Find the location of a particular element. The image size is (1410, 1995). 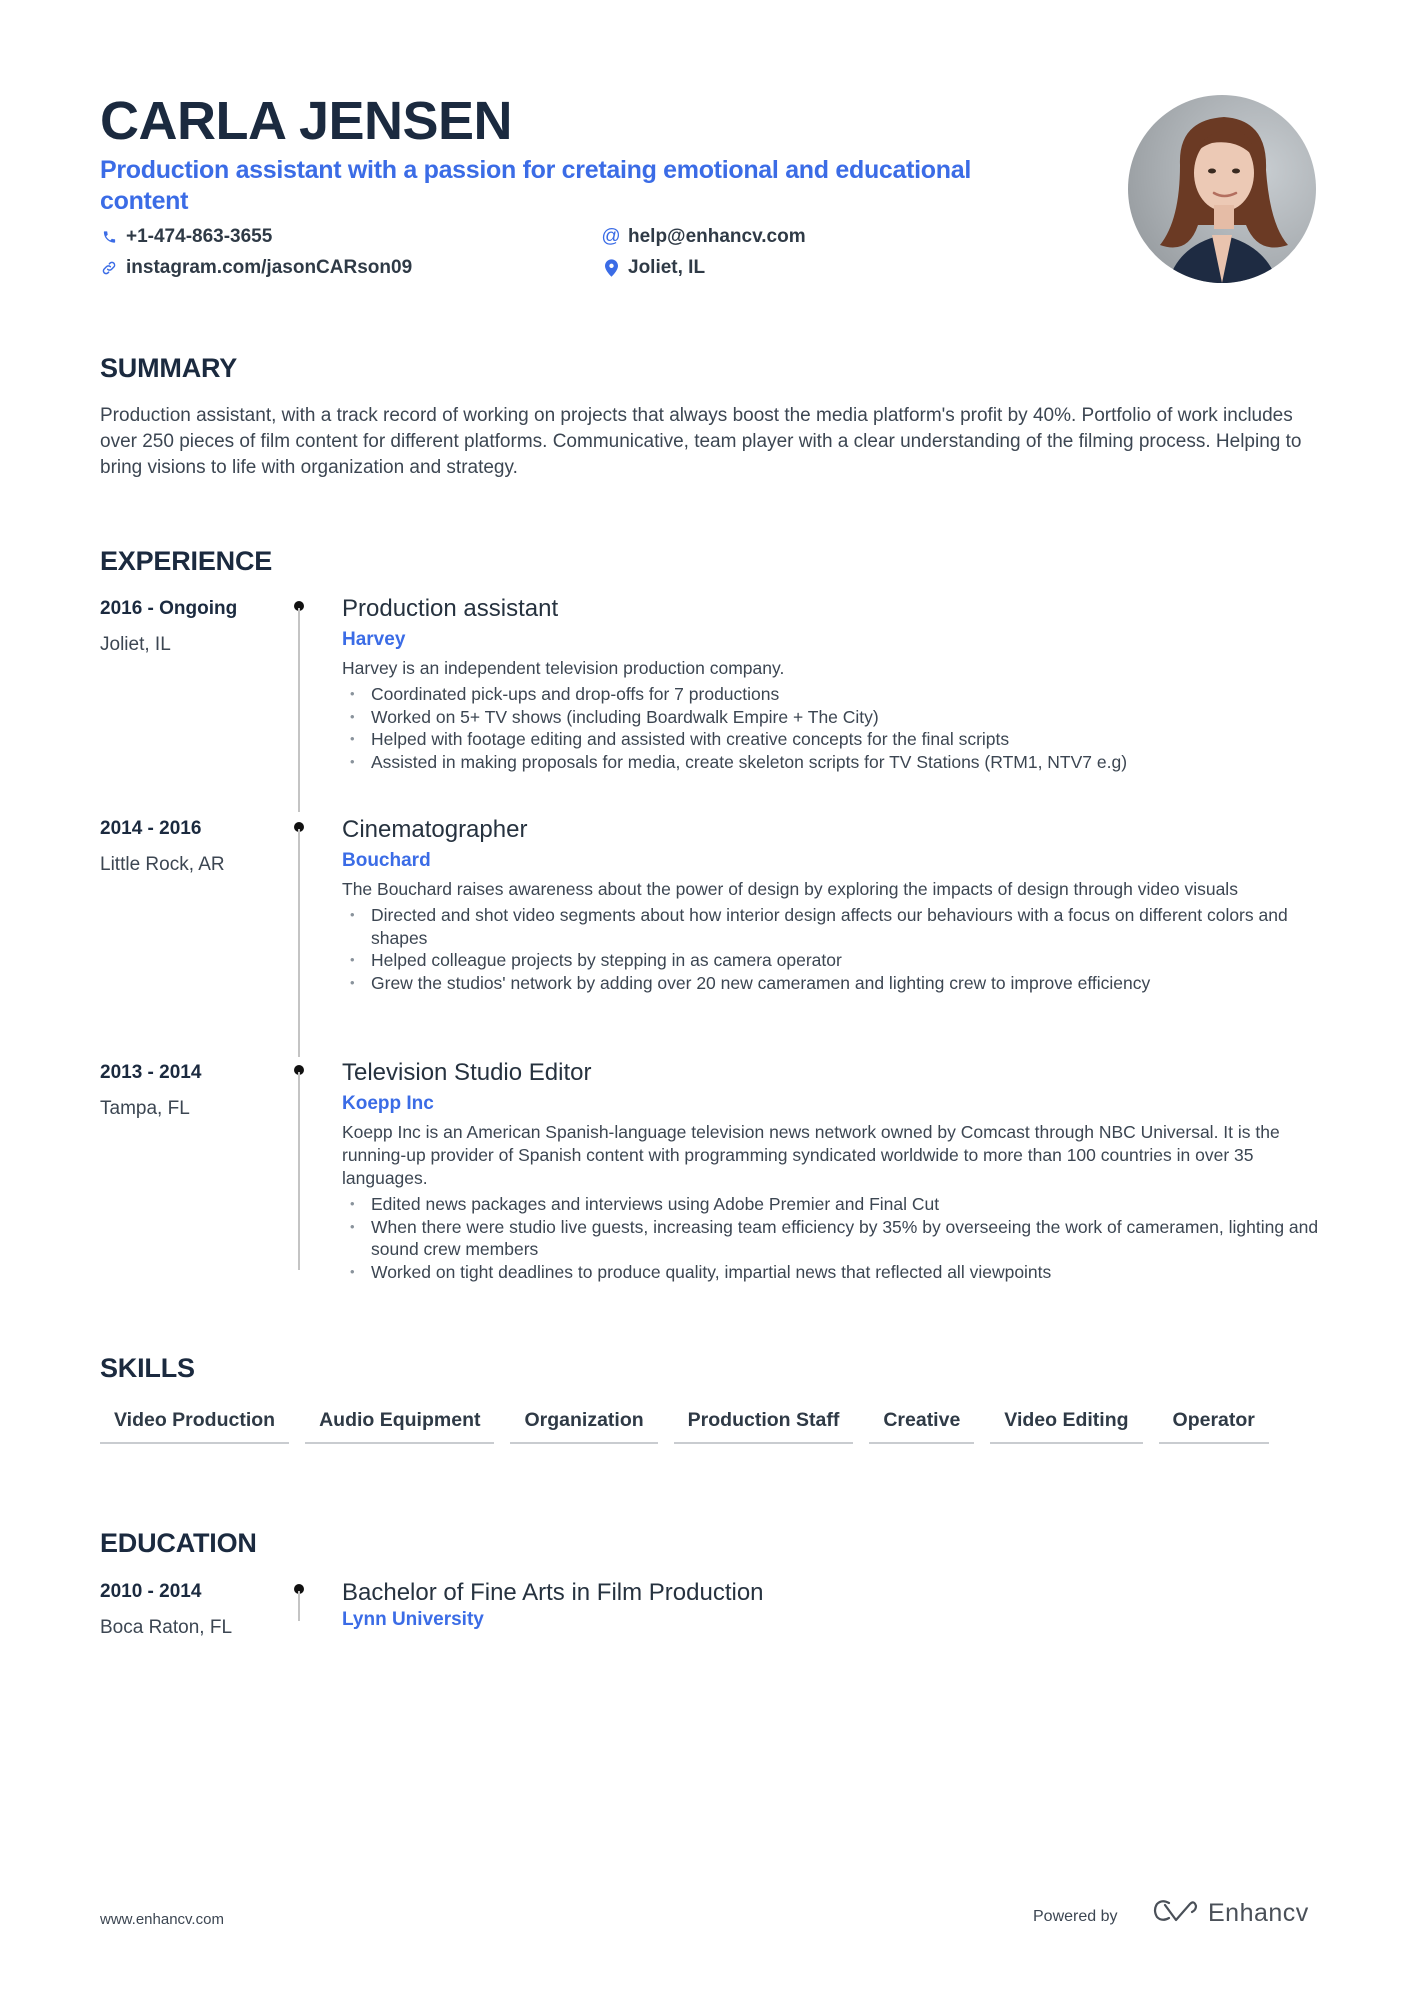

enhancv-logo-text: Enhancv is located at coordinates (1258, 1913).